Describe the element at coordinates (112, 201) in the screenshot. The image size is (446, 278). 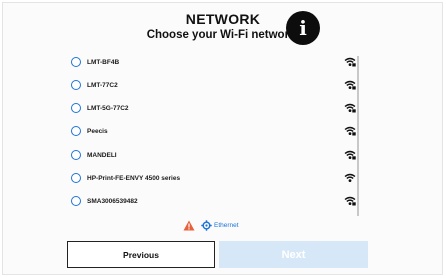
I see `network-ssid: SMA3006539482` at that location.